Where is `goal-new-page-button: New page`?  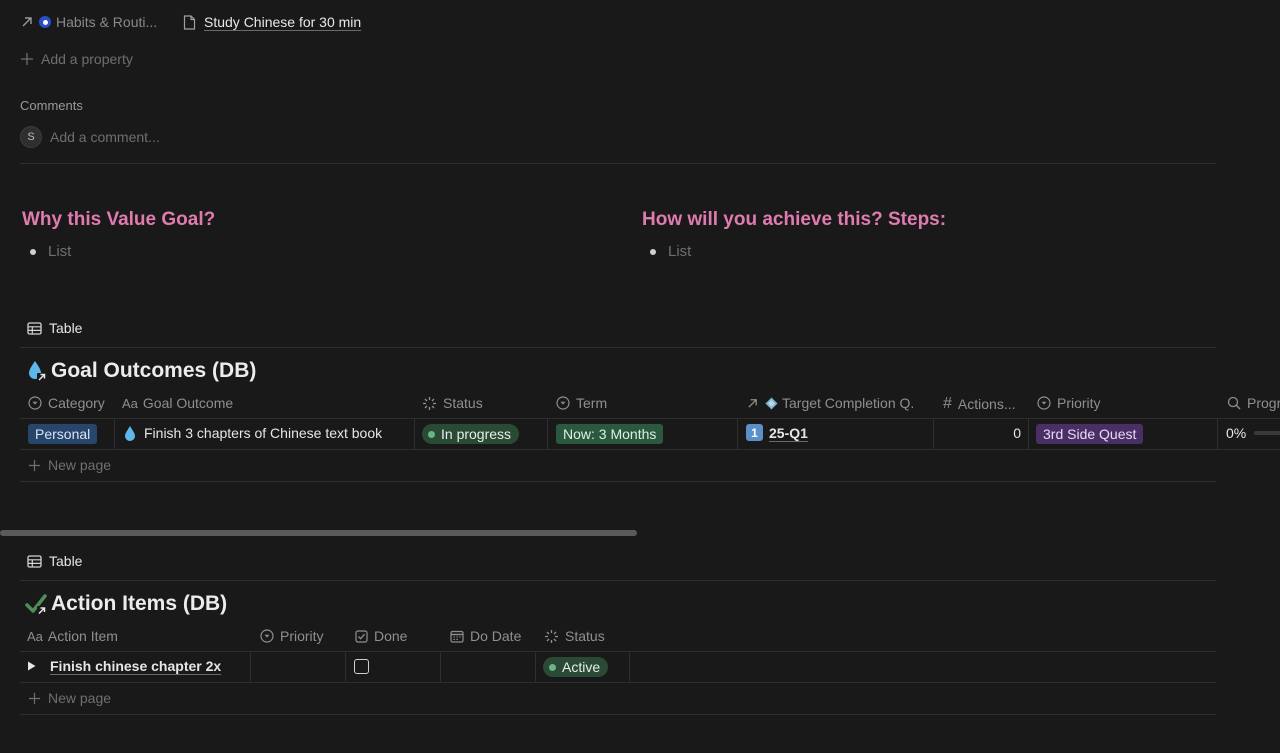
goal-new-page-button: New page is located at coordinates (69, 465).